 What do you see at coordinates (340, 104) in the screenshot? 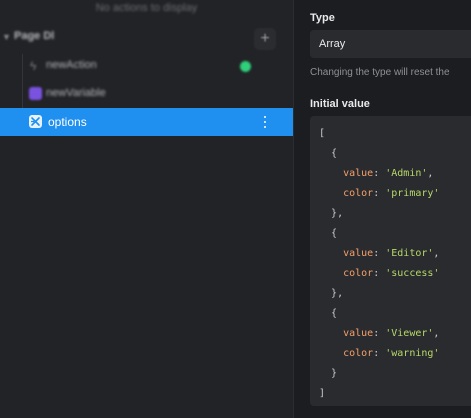
I see `initial-value-label: Initial value` at bounding box center [340, 104].